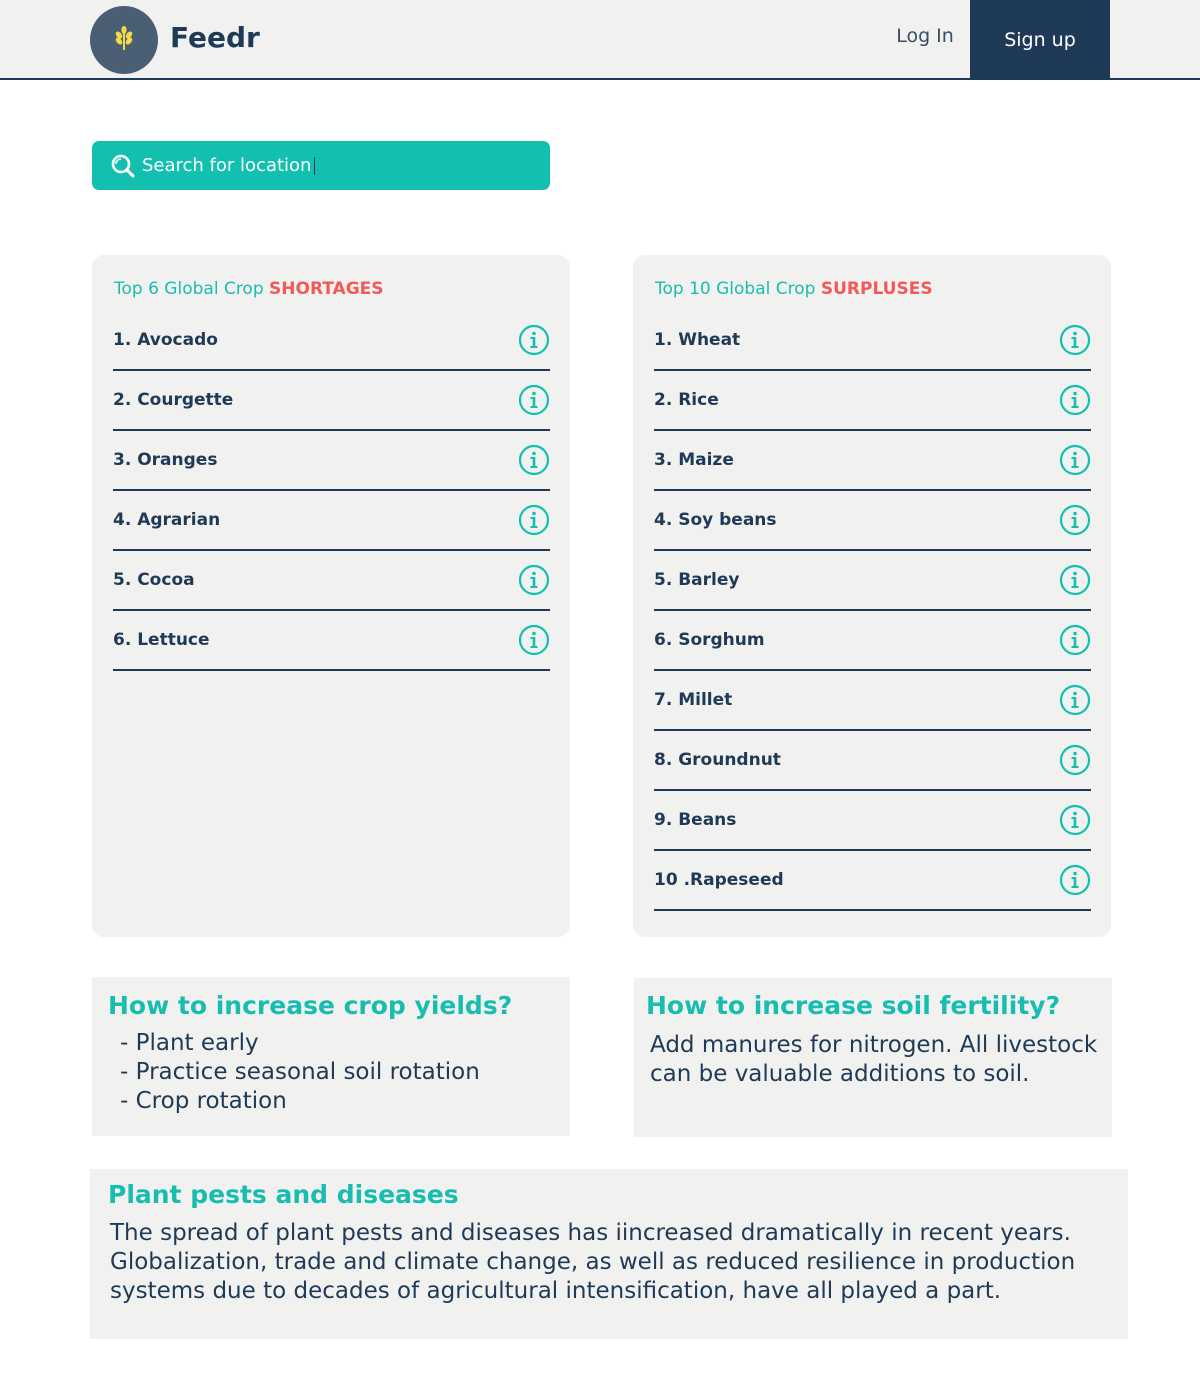  Describe the element at coordinates (695, 820) in the screenshot. I see `crop-name: 9. Beans` at that location.